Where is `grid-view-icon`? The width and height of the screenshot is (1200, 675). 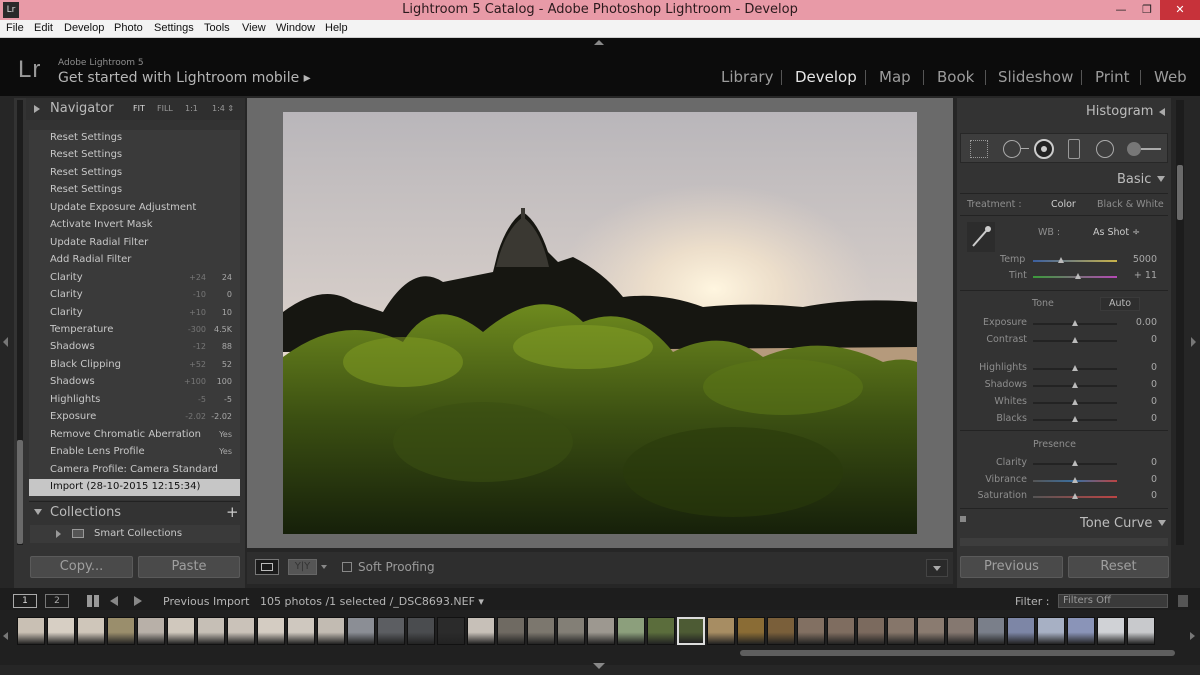
grid-view-icon is located at coordinates (93, 601).